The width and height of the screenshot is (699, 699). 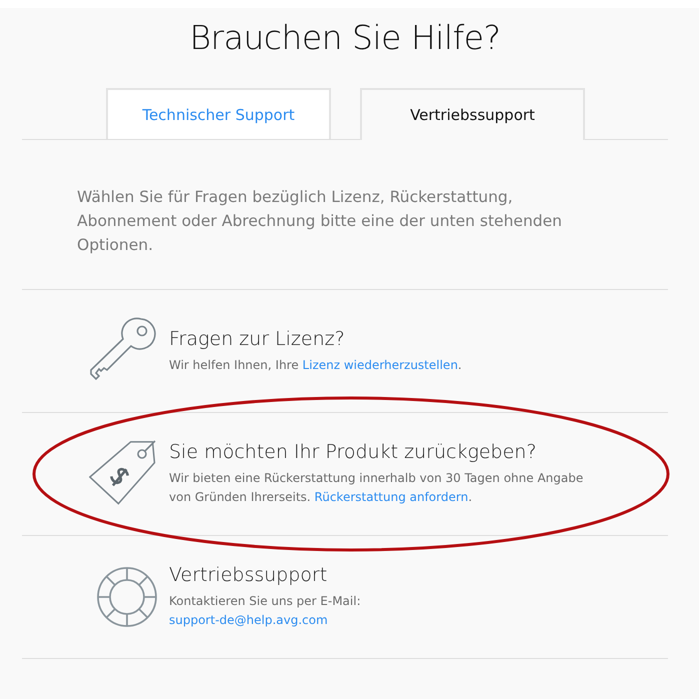 What do you see at coordinates (248, 620) in the screenshot?
I see `link: support-de@help.avg.com` at bounding box center [248, 620].